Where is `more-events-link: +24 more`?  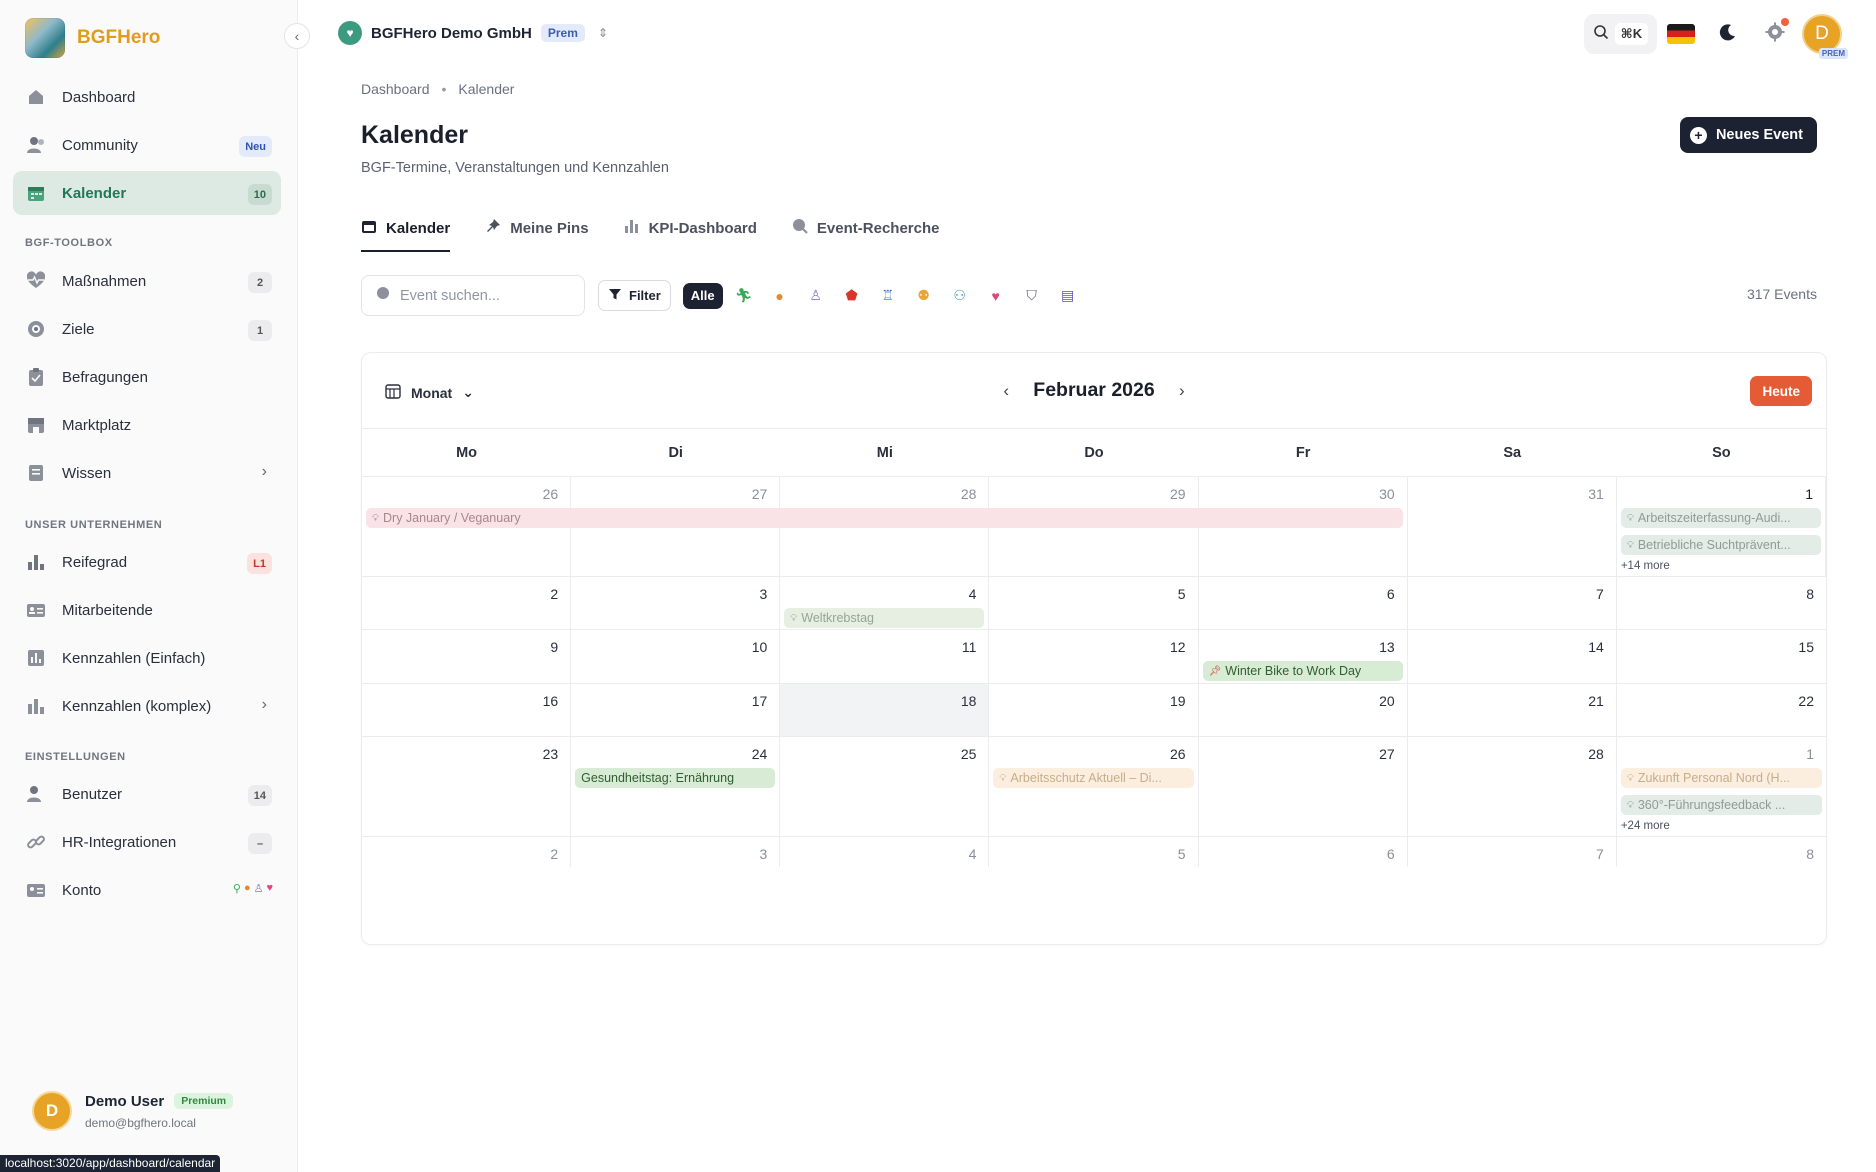
more-events-link: +24 more is located at coordinates (1645, 826).